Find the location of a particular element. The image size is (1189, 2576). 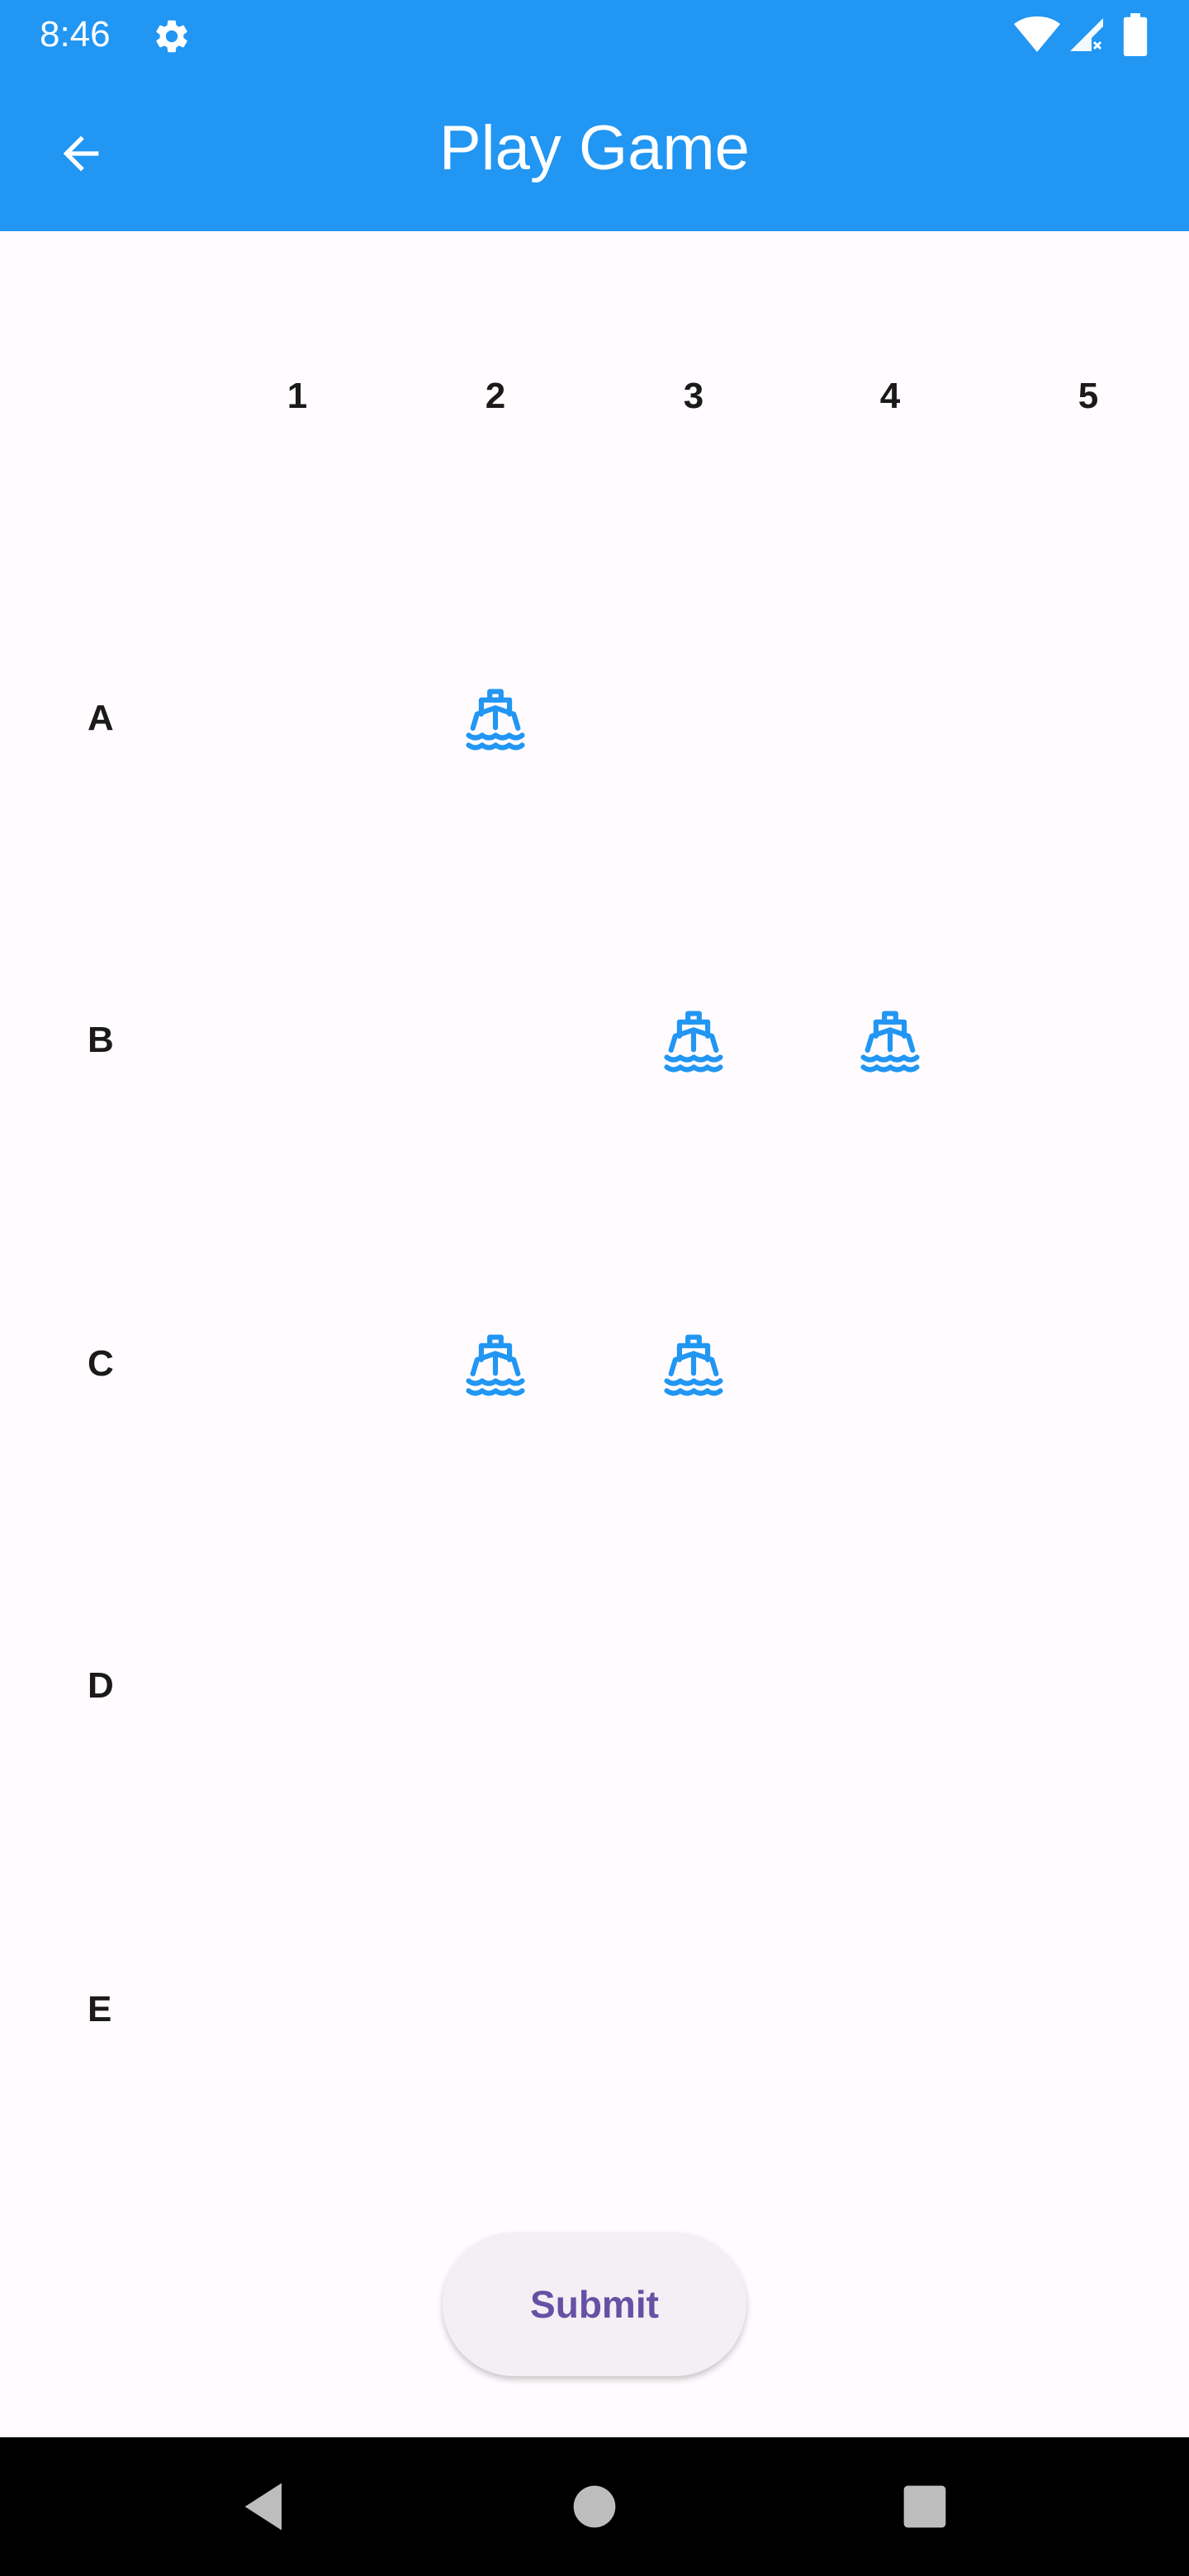

row-label: C is located at coordinates (101, 1363).